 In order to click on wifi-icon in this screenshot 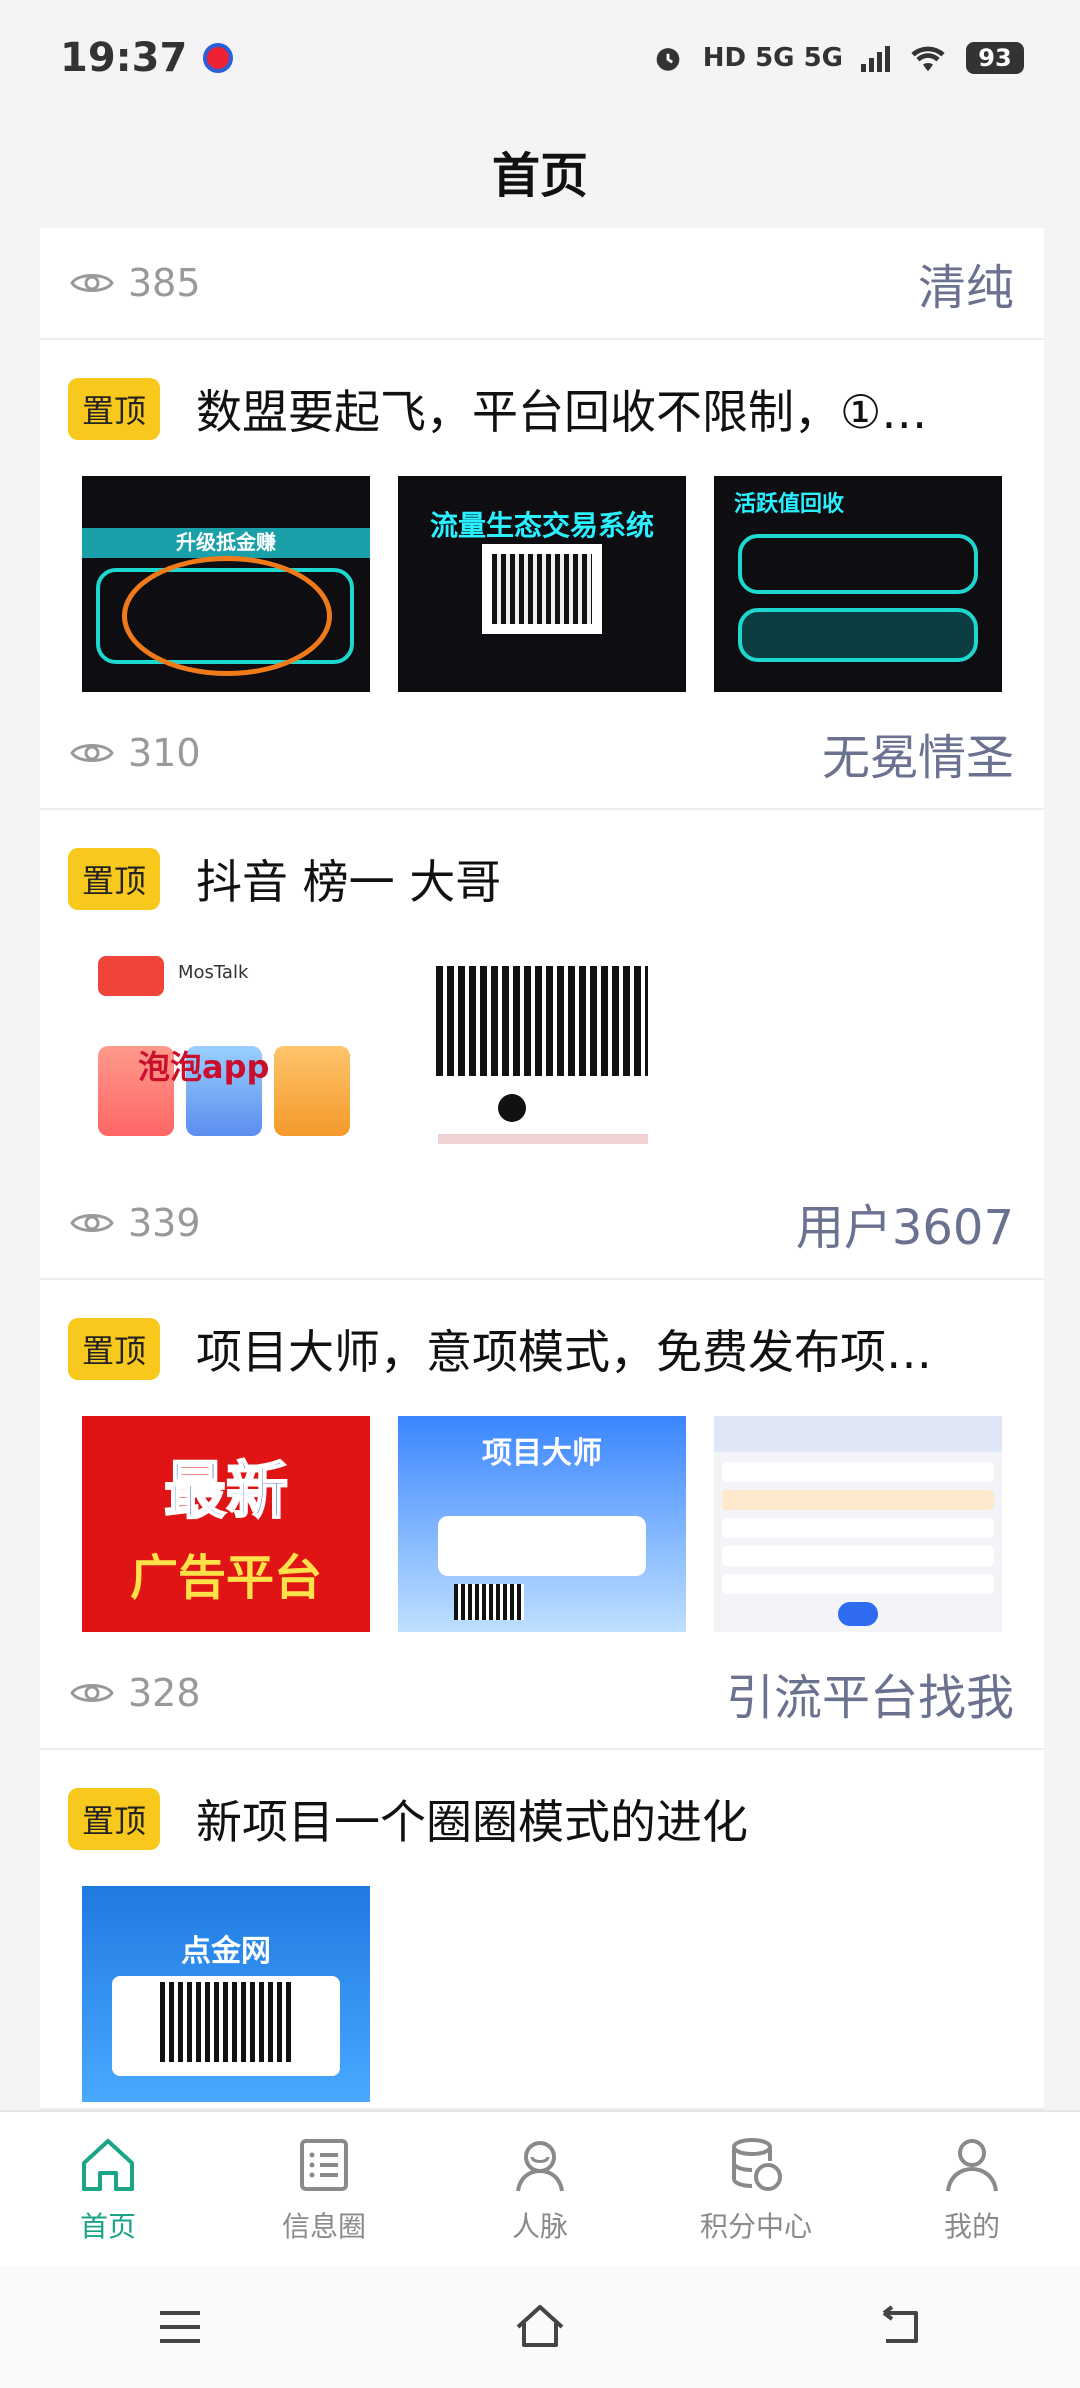, I will do `click(928, 58)`.